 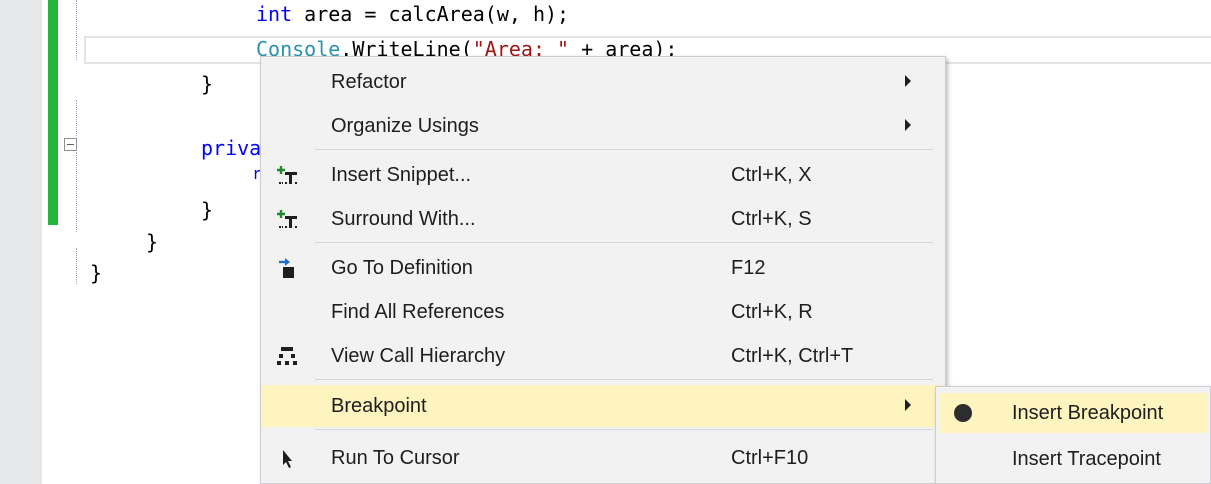 What do you see at coordinates (288, 458) in the screenshot?
I see `cursor-arrow-icon` at bounding box center [288, 458].